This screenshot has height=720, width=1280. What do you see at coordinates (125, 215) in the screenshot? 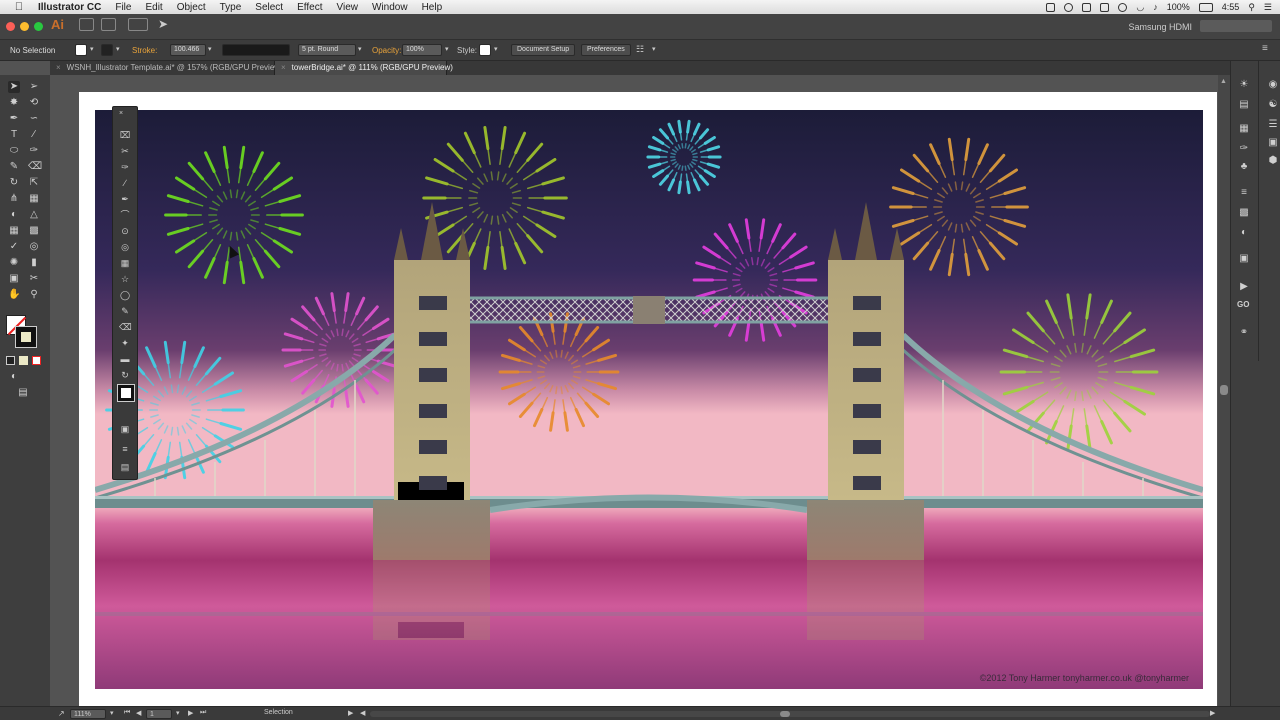
I see `arc-tool-icon: ⌒` at bounding box center [125, 215].